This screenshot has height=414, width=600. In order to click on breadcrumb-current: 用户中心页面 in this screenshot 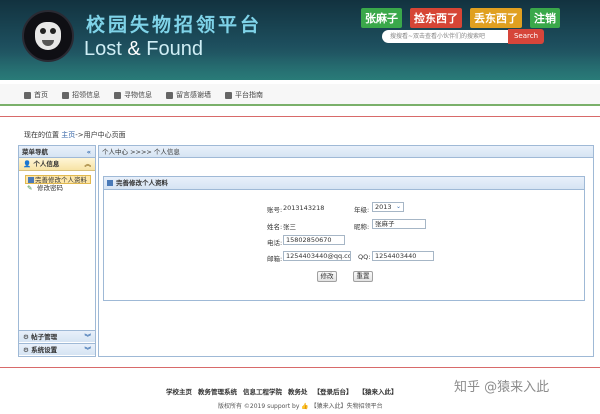, I will do `click(104, 135)`.